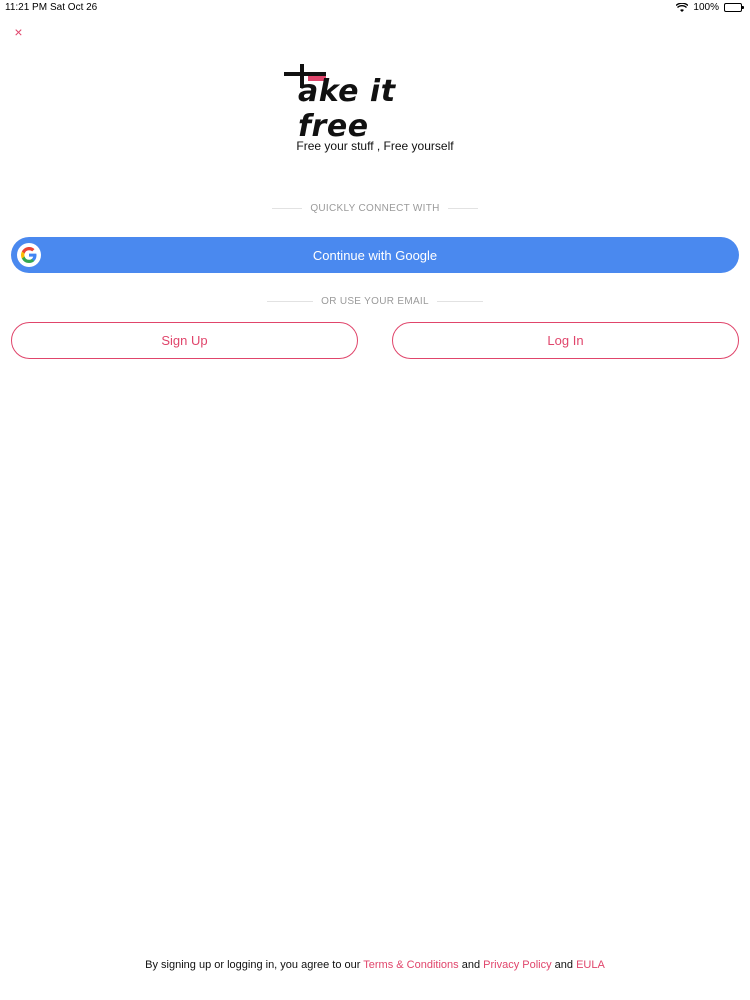 This screenshot has height=1000, width=750. I want to click on google-button-label: Continue with Google, so click(375, 255).